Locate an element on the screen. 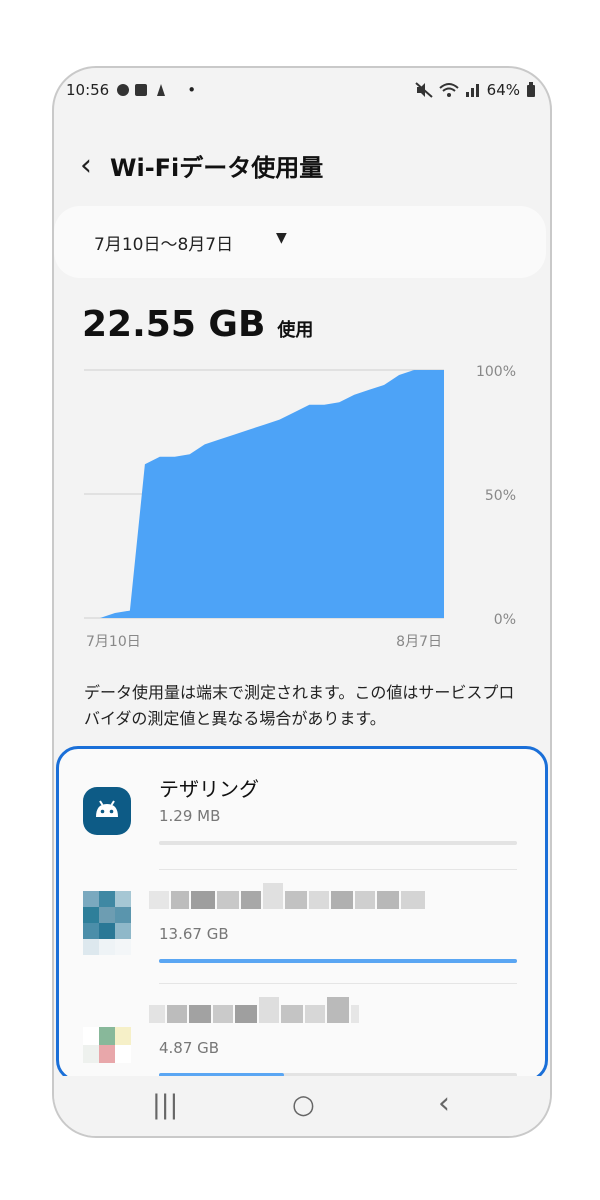 The image size is (600, 1200). usage-amount: 22.55 GB is located at coordinates (174, 324).